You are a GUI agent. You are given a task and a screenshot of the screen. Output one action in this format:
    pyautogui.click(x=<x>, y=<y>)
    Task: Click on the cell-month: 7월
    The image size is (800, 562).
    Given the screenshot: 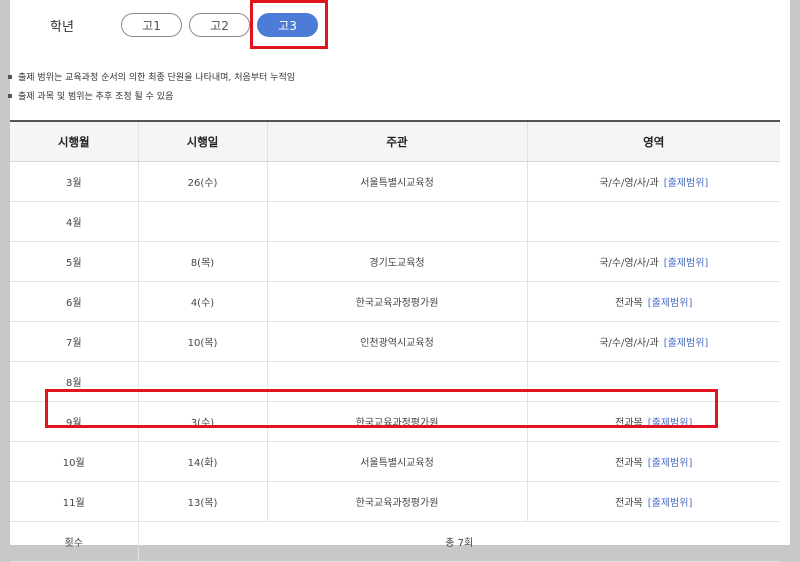 What is the action you would take?
    pyautogui.click(x=74, y=341)
    